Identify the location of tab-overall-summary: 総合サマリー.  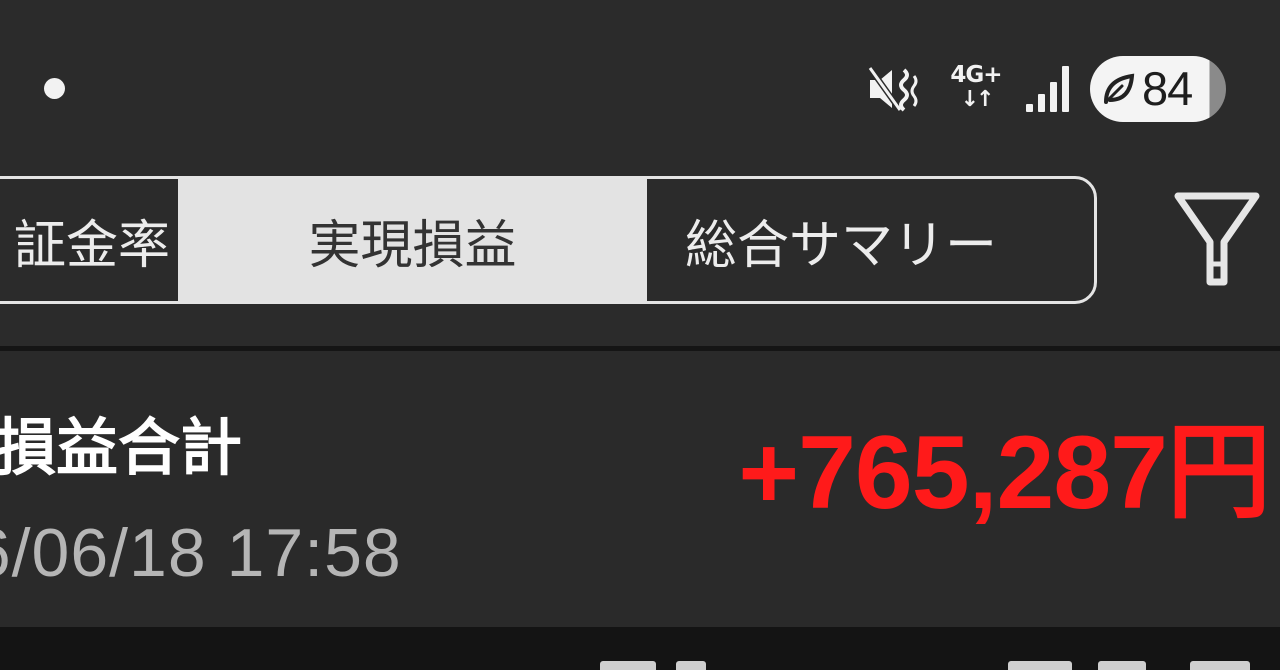
(870, 240).